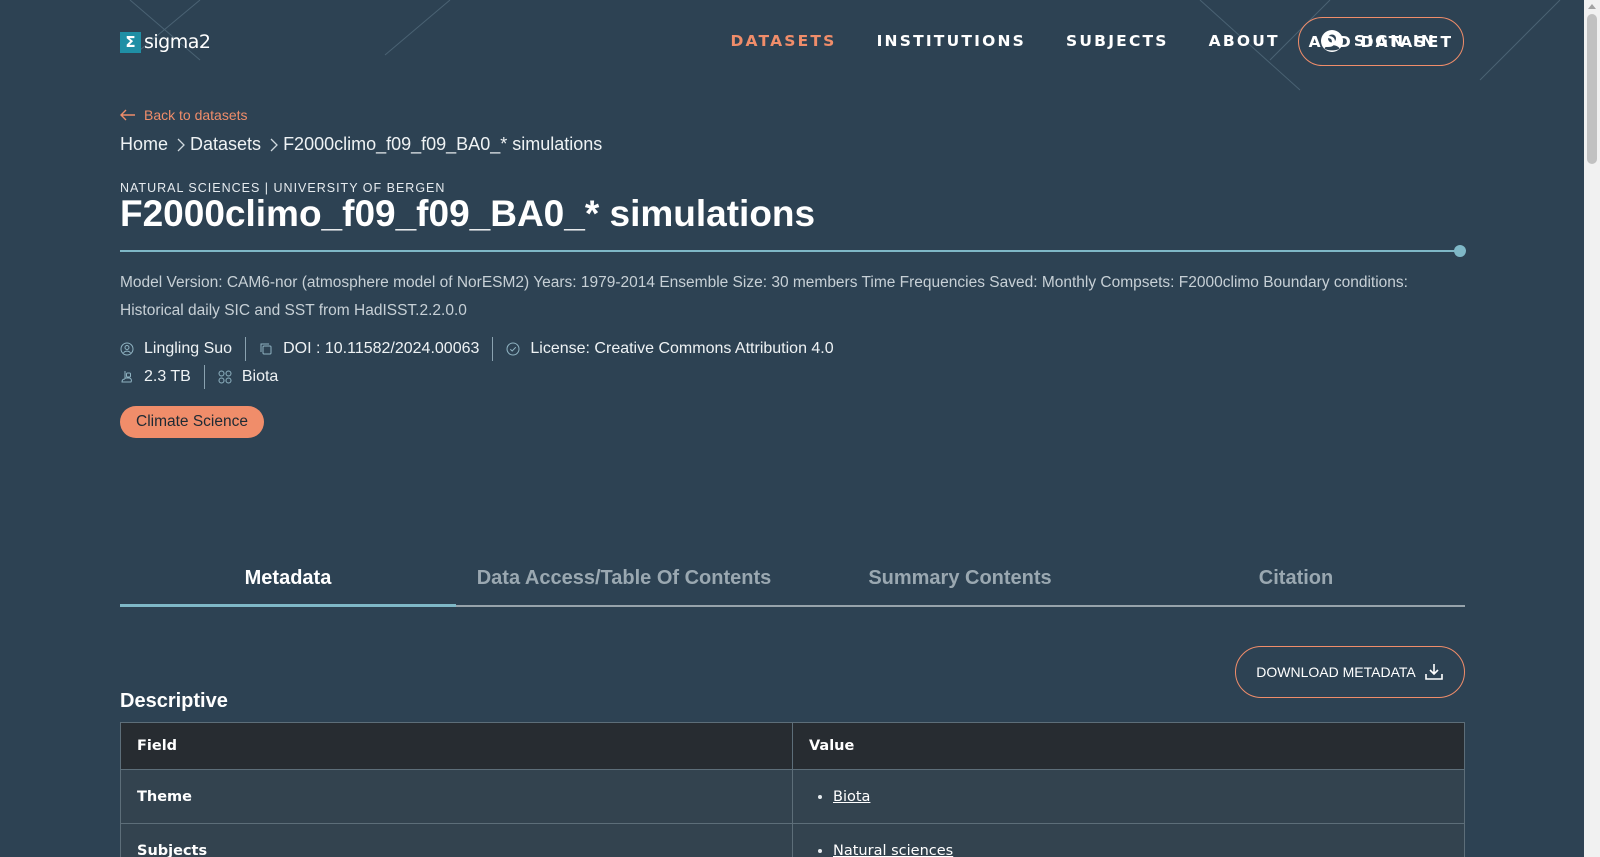 This screenshot has width=1600, height=857. Describe the element at coordinates (225, 144) in the screenshot. I see `breadcrumb-datasets: Datasets` at that location.